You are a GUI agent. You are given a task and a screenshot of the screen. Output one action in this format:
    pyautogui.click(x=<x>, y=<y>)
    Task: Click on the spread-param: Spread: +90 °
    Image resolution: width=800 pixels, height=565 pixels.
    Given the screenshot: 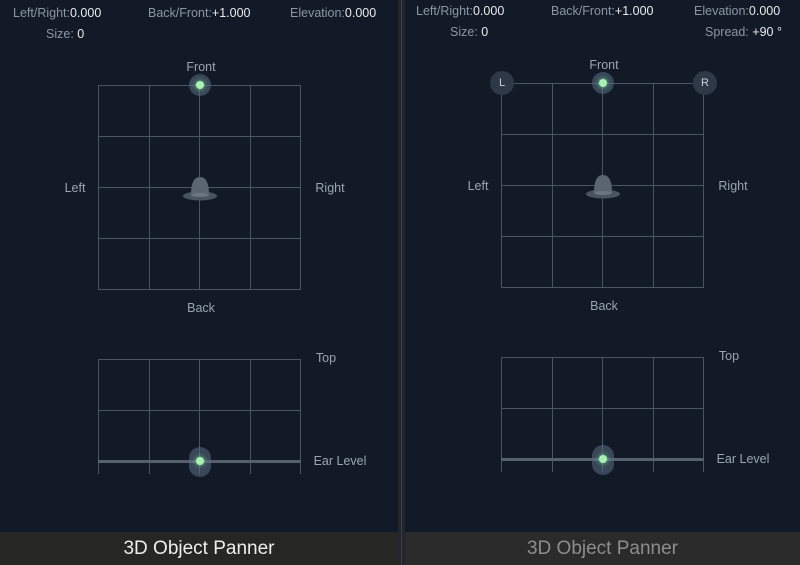 What is the action you would take?
    pyautogui.click(x=743, y=32)
    